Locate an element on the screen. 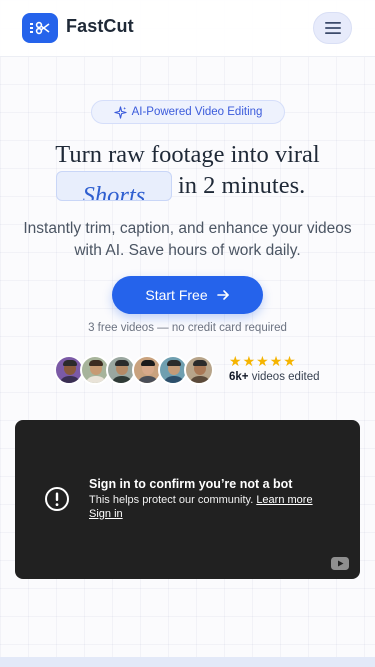  hero-badge: AI-Powered Video Editing is located at coordinates (188, 112).